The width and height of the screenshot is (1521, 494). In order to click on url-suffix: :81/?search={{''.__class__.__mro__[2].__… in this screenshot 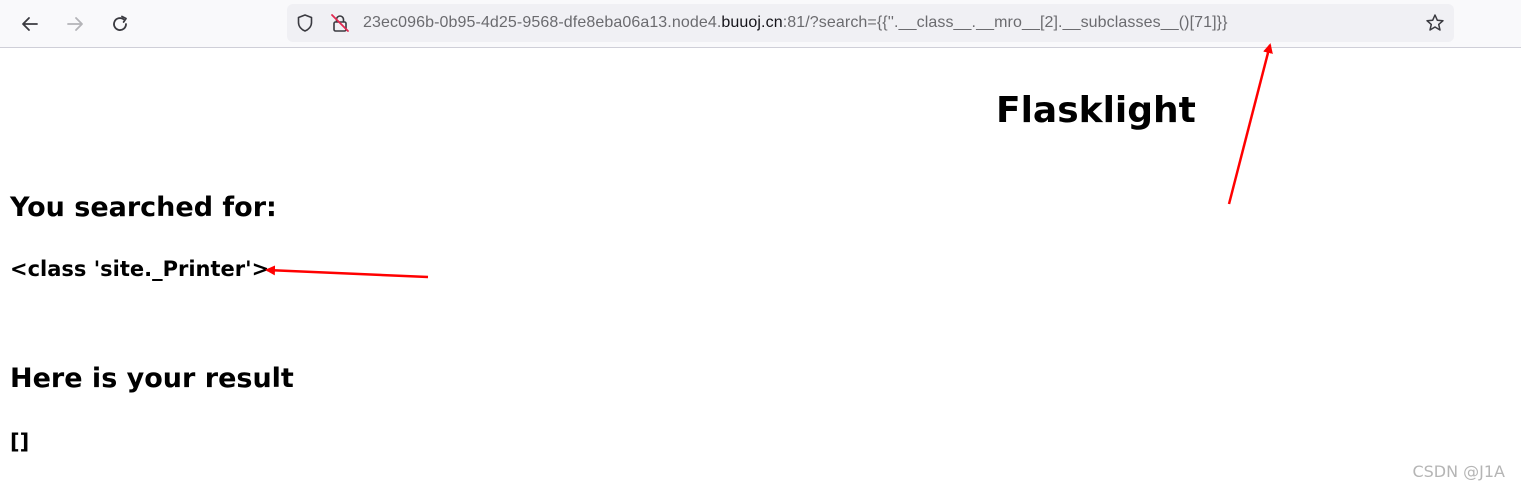, I will do `click(1005, 22)`.